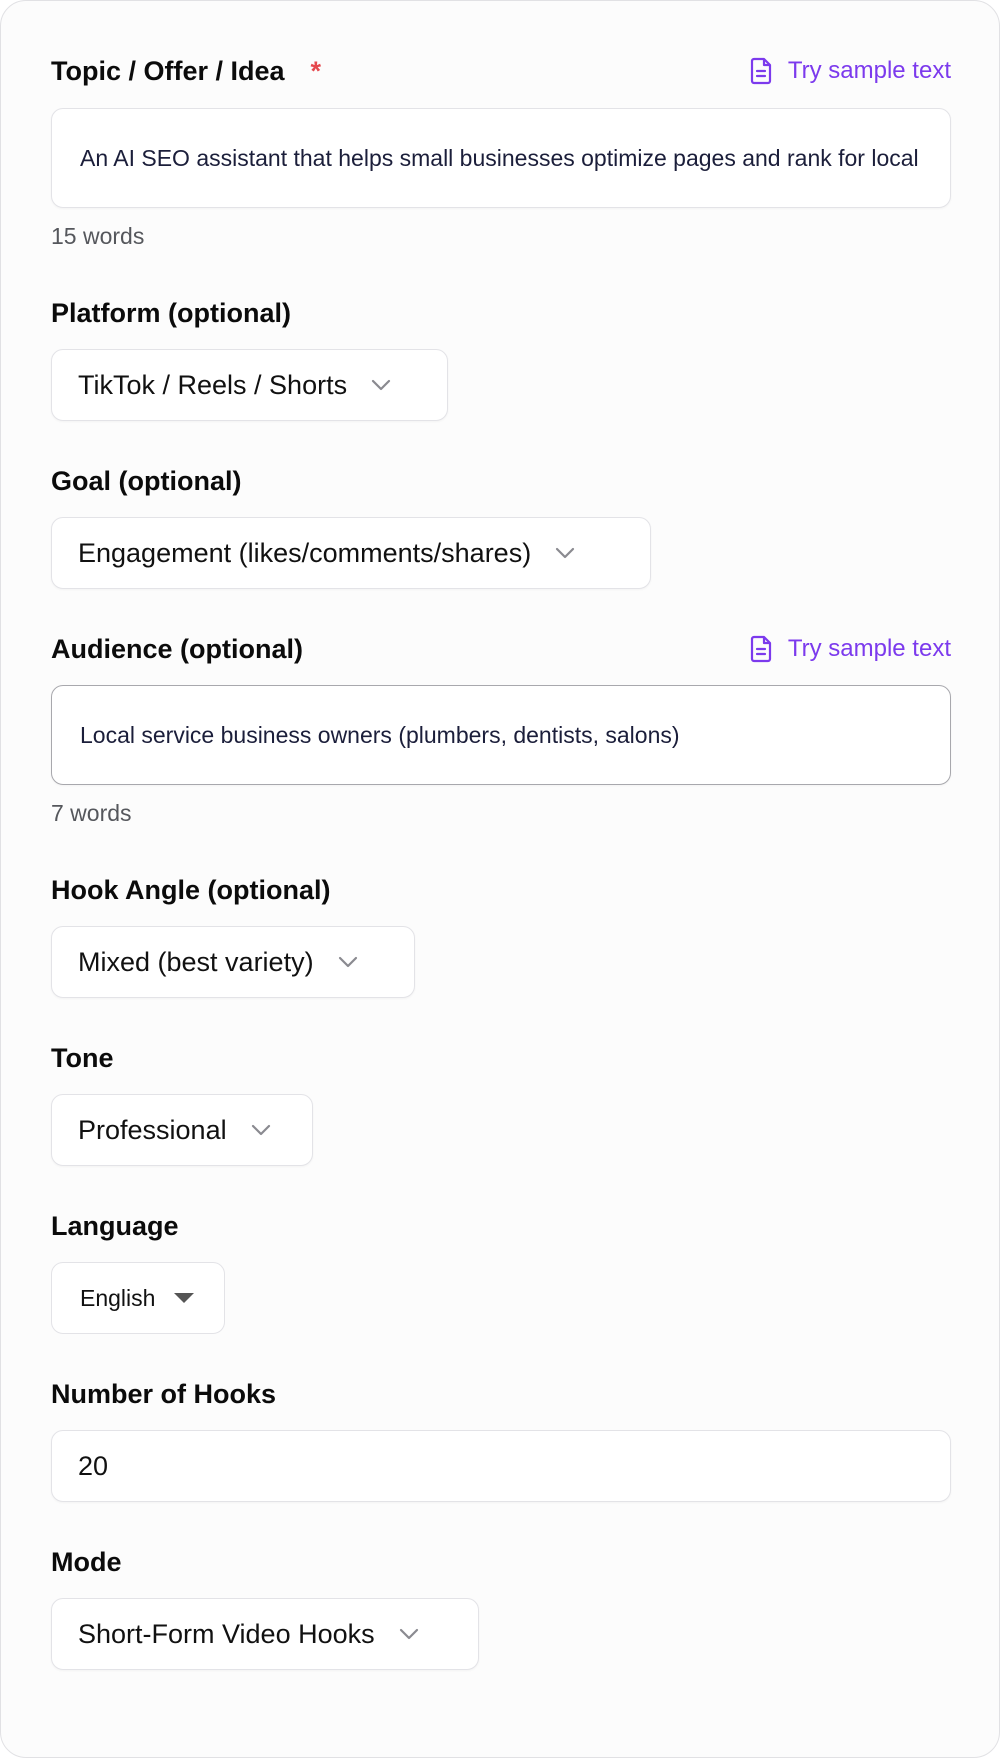 This screenshot has height=1758, width=1000. I want to click on language-label: Language, so click(115, 1225).